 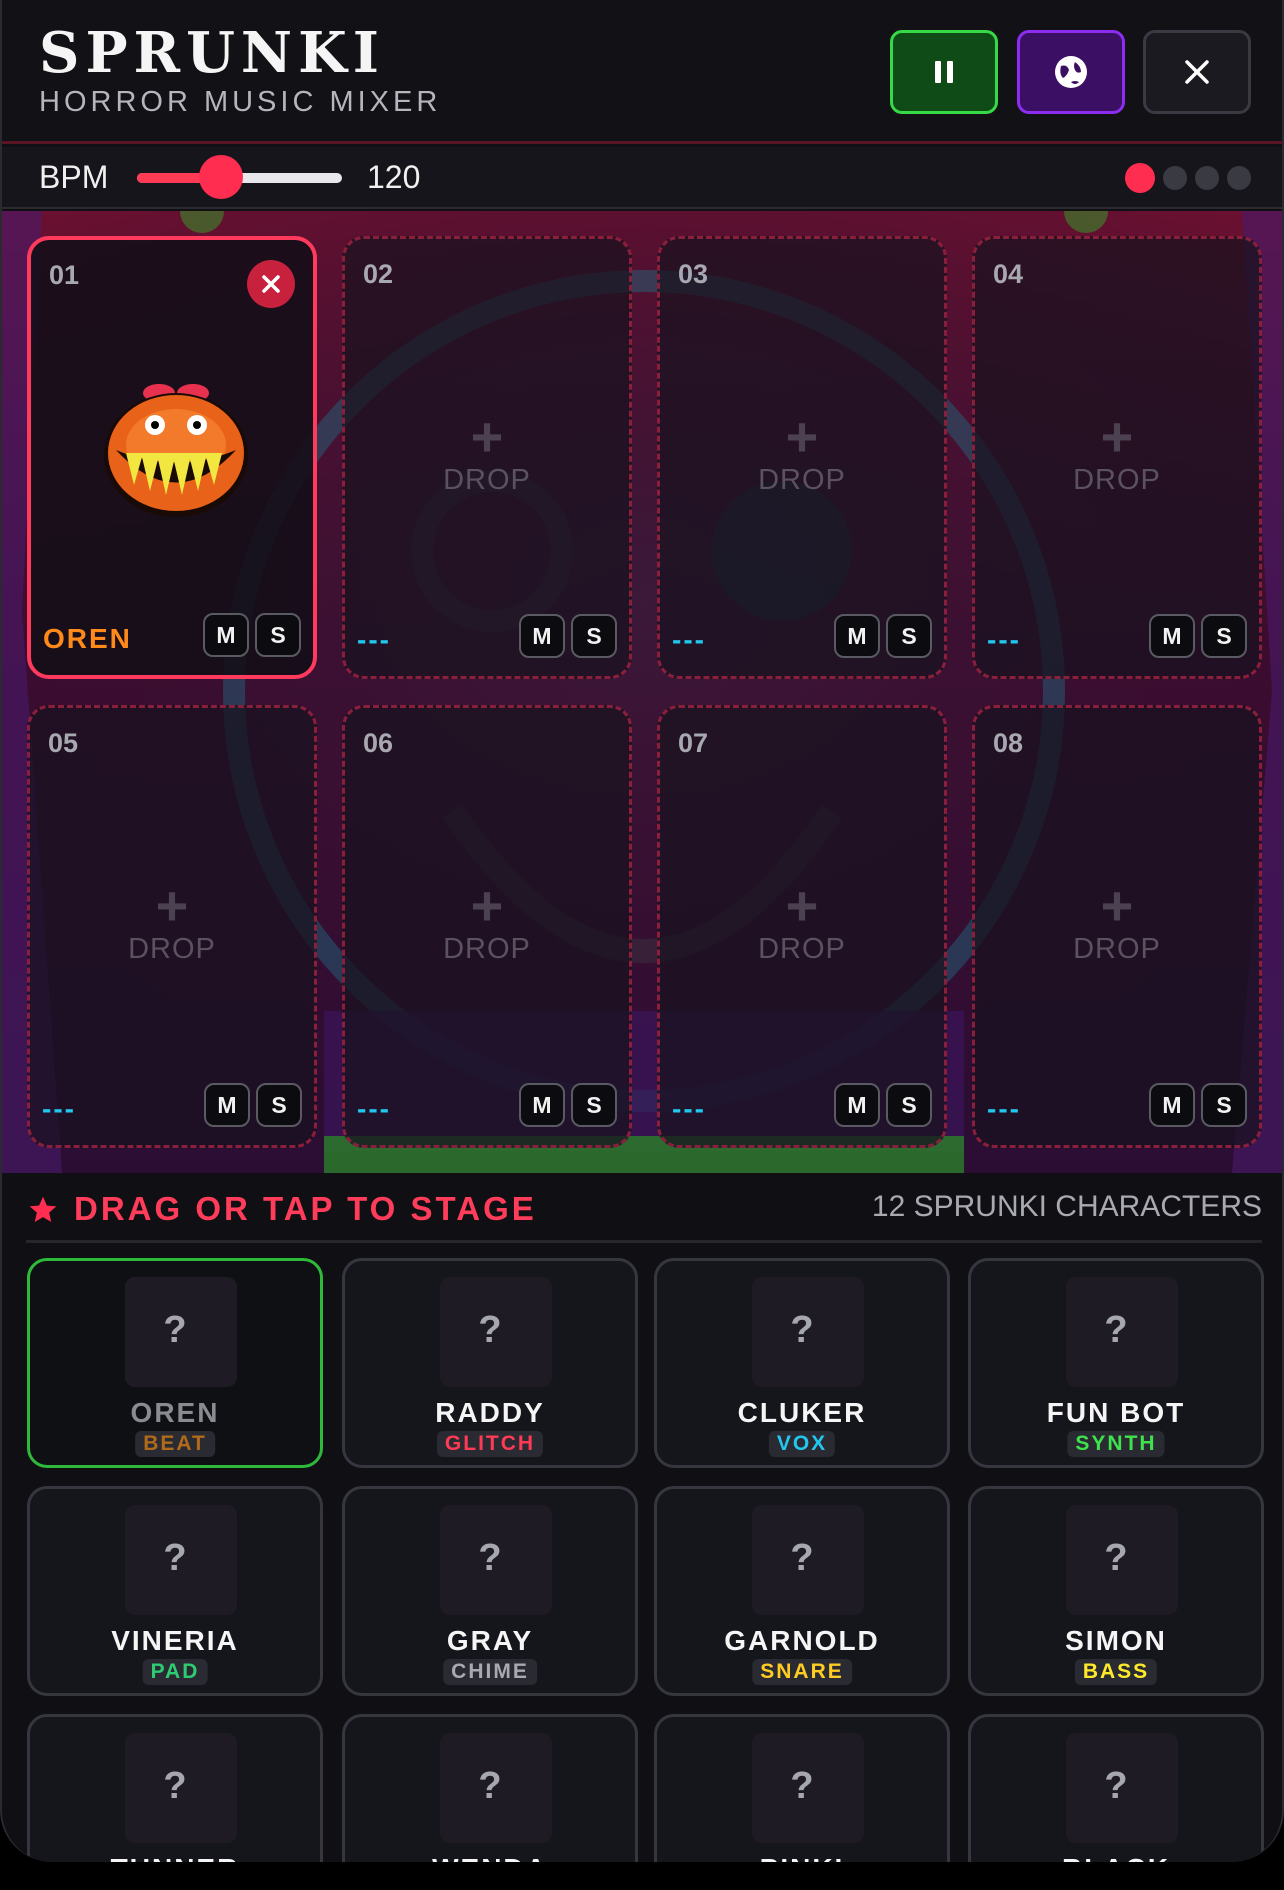 What do you see at coordinates (305, 1208) in the screenshot?
I see `library-title: DRAG OR TAP TO STAGE` at bounding box center [305, 1208].